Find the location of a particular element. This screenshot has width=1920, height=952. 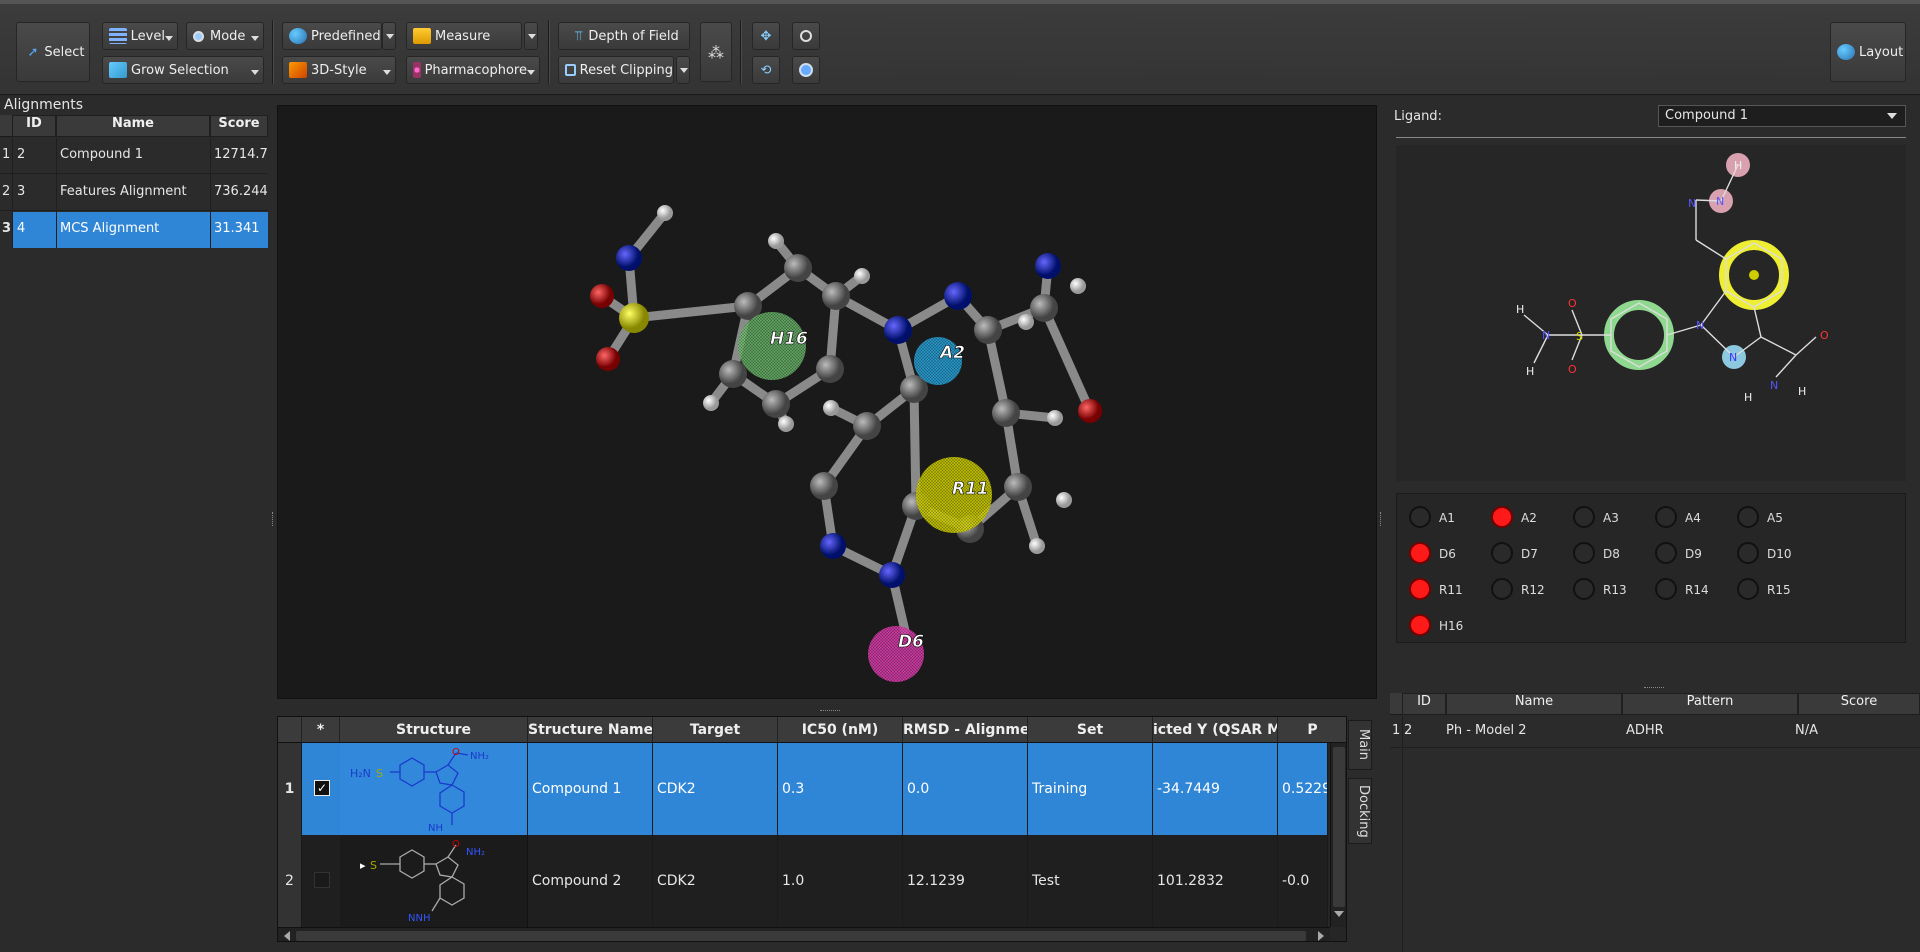

feature-toggle-r13 is located at coordinates (1584, 589).